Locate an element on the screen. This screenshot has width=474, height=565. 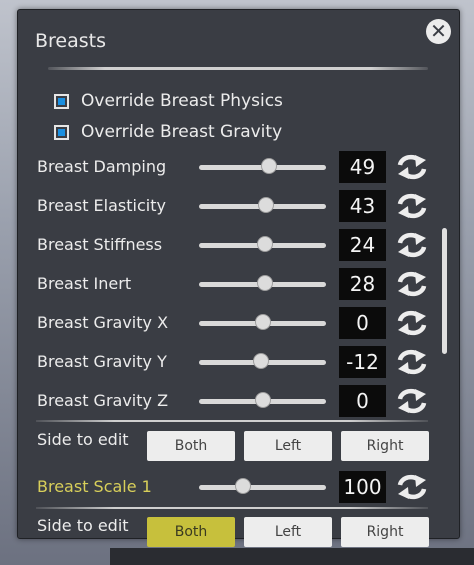
toggle-override-gravity: Override Breast Gravity is located at coordinates (168, 132).